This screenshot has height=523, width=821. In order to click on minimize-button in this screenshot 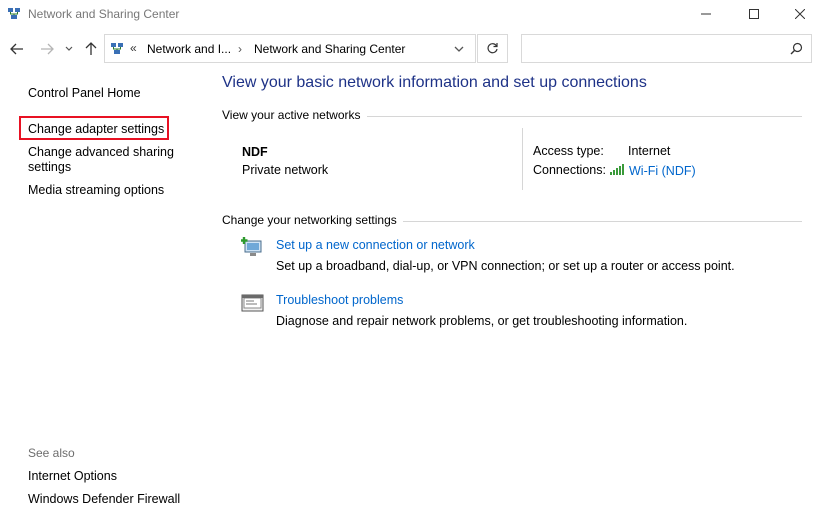, I will do `click(706, 14)`.